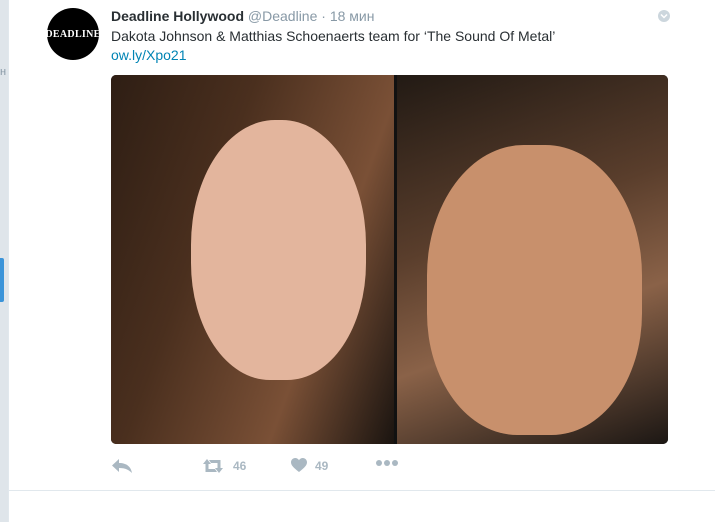 Image resolution: width=715 pixels, height=522 pixels. Describe the element at coordinates (352, 16) in the screenshot. I see `tweet-timestamp: 18 мин` at that location.